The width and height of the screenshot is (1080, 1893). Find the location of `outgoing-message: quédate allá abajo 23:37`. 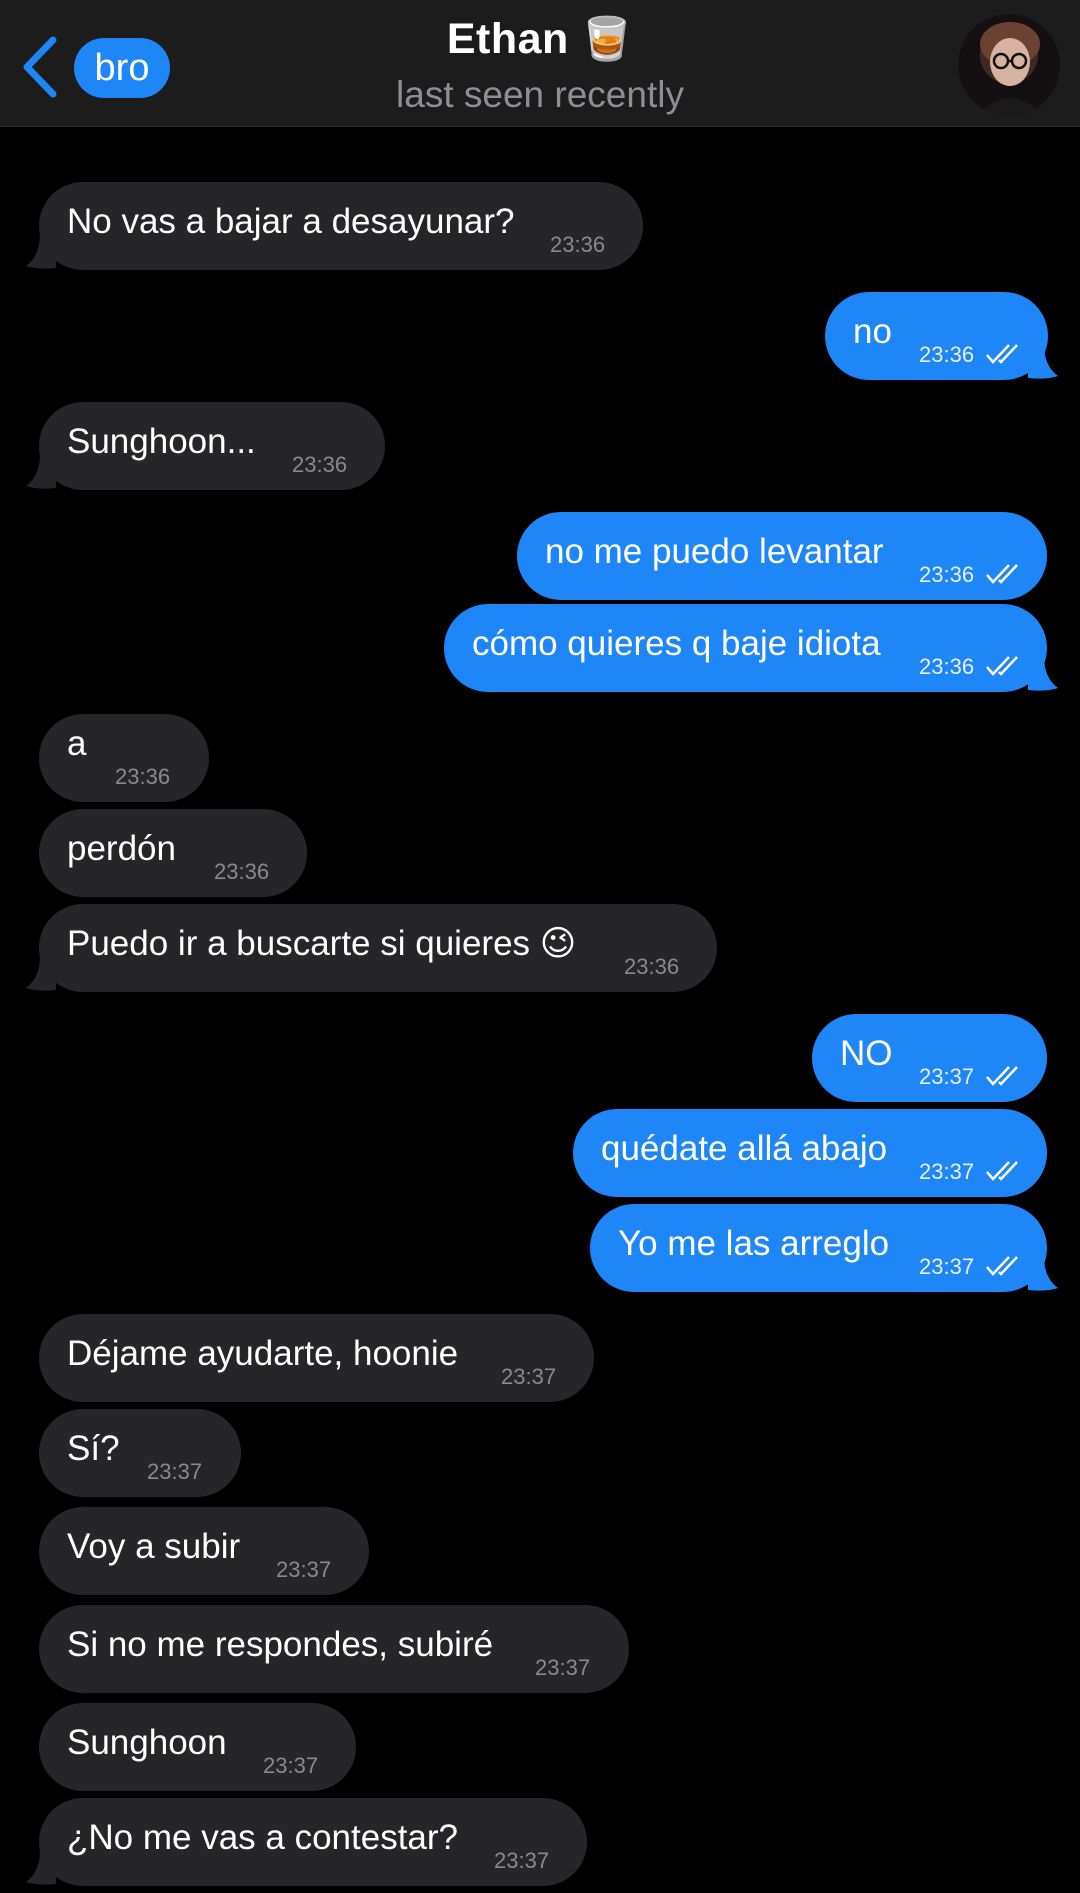

outgoing-message: quédate allá abajo 23:37 is located at coordinates (810, 1153).